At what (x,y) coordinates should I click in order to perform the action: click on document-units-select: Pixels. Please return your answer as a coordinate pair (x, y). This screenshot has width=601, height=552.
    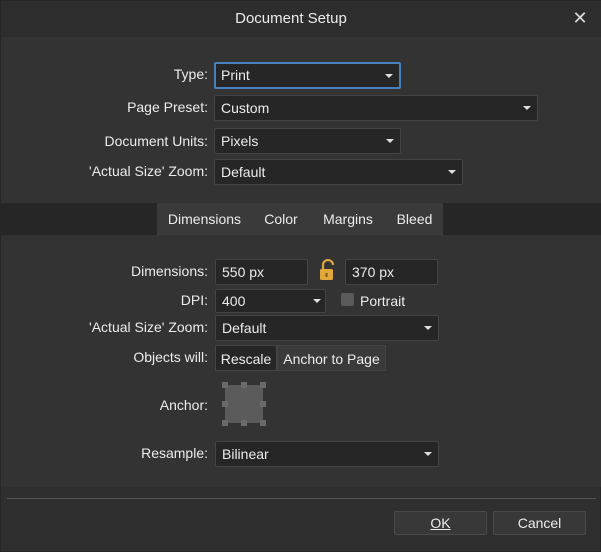
    Looking at the image, I should click on (307, 141).